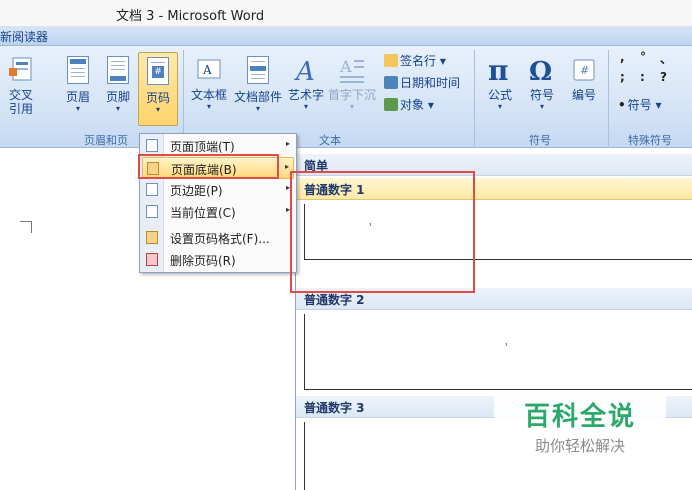  I want to click on header-button: 页眉 ▾, so click(78, 89).